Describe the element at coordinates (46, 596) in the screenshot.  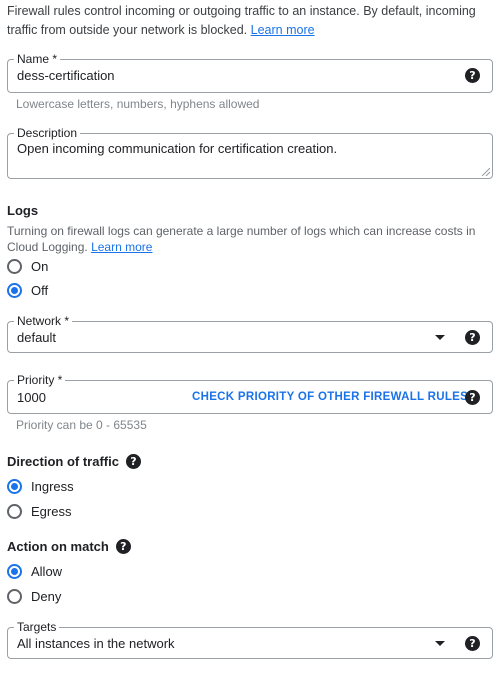
I see `action-deny-label: Deny` at that location.